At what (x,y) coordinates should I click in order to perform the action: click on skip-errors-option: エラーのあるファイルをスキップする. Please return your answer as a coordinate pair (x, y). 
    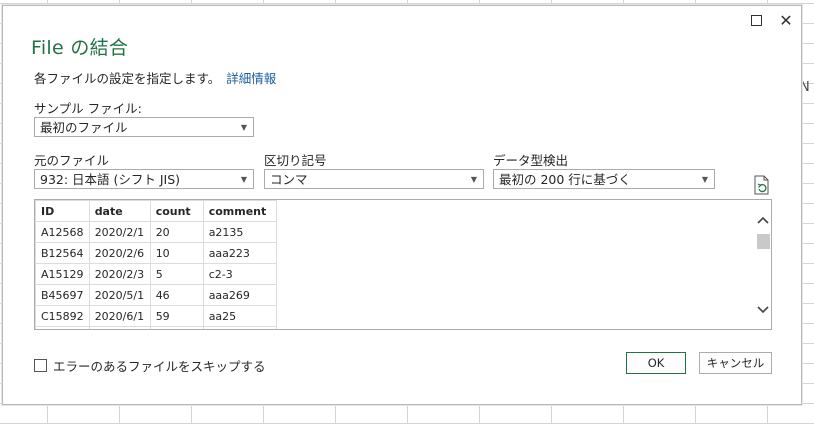
    Looking at the image, I should click on (150, 365).